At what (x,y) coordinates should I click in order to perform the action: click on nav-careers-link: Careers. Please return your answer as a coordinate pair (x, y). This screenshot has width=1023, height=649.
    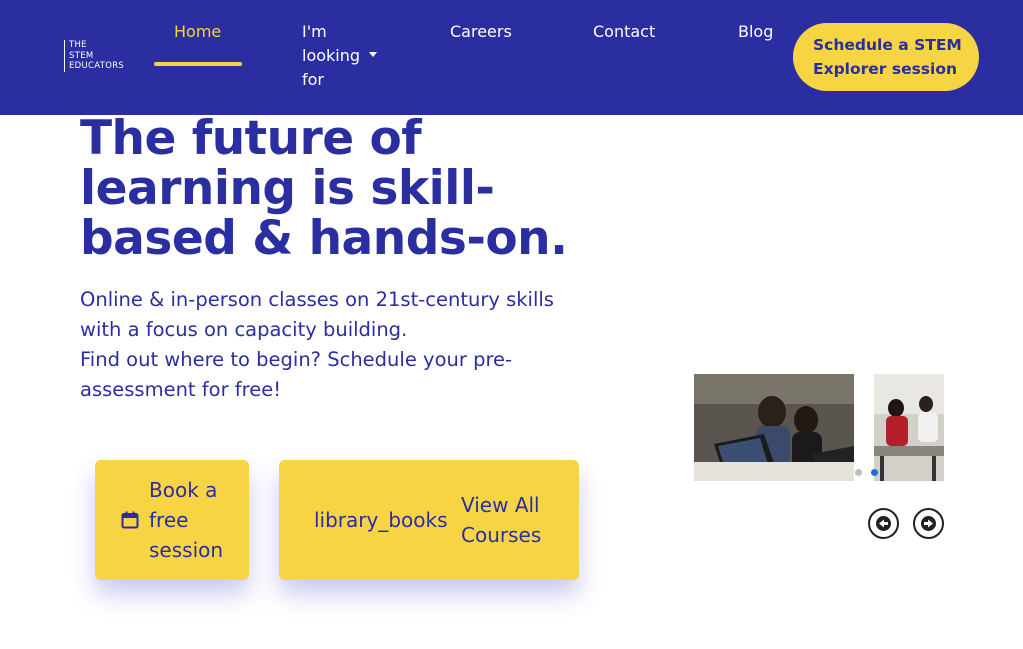
    Looking at the image, I should click on (481, 32).